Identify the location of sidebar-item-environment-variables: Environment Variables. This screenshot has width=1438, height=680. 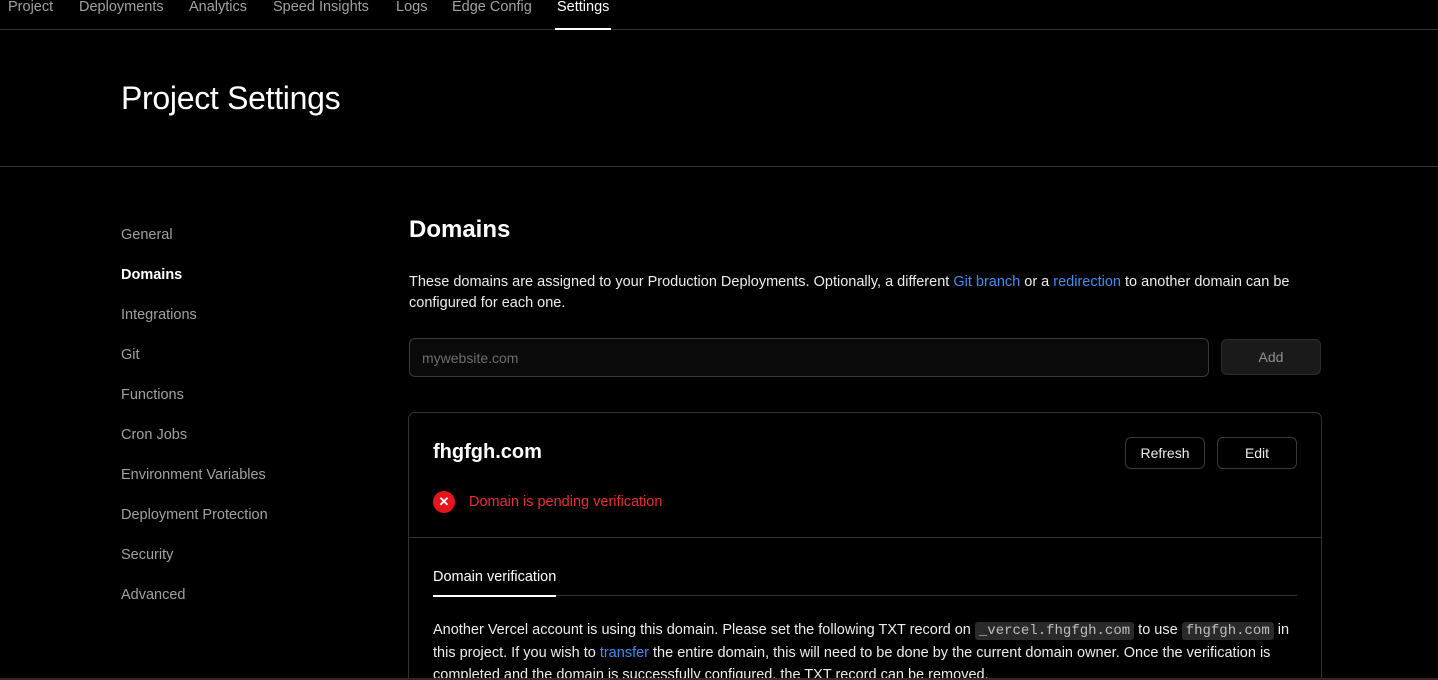
(193, 475).